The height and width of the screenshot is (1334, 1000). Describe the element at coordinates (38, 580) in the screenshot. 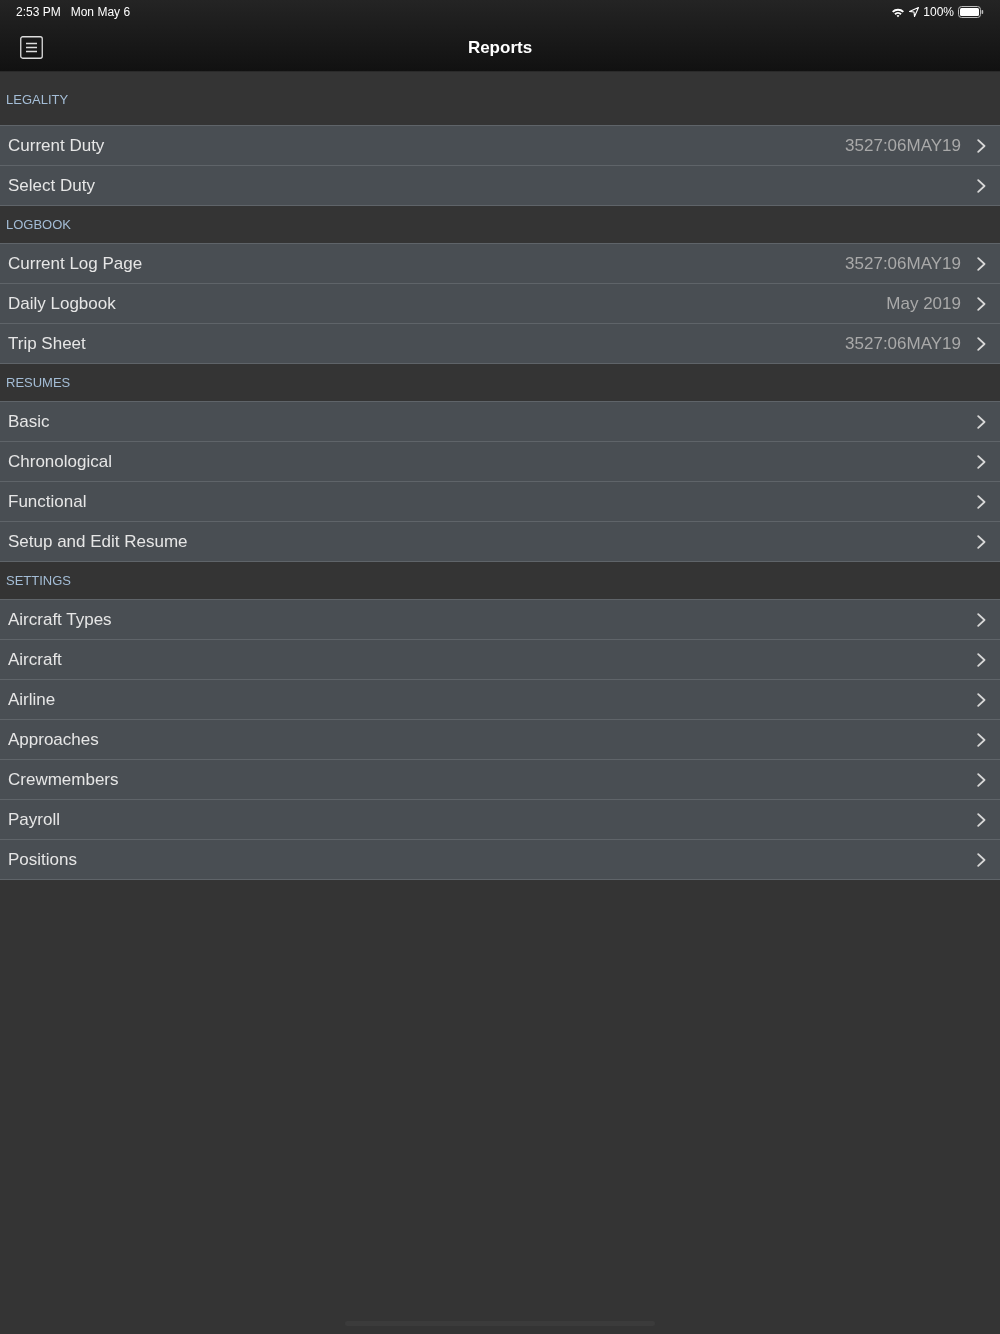

I see `section-header: SETTINGS` at that location.